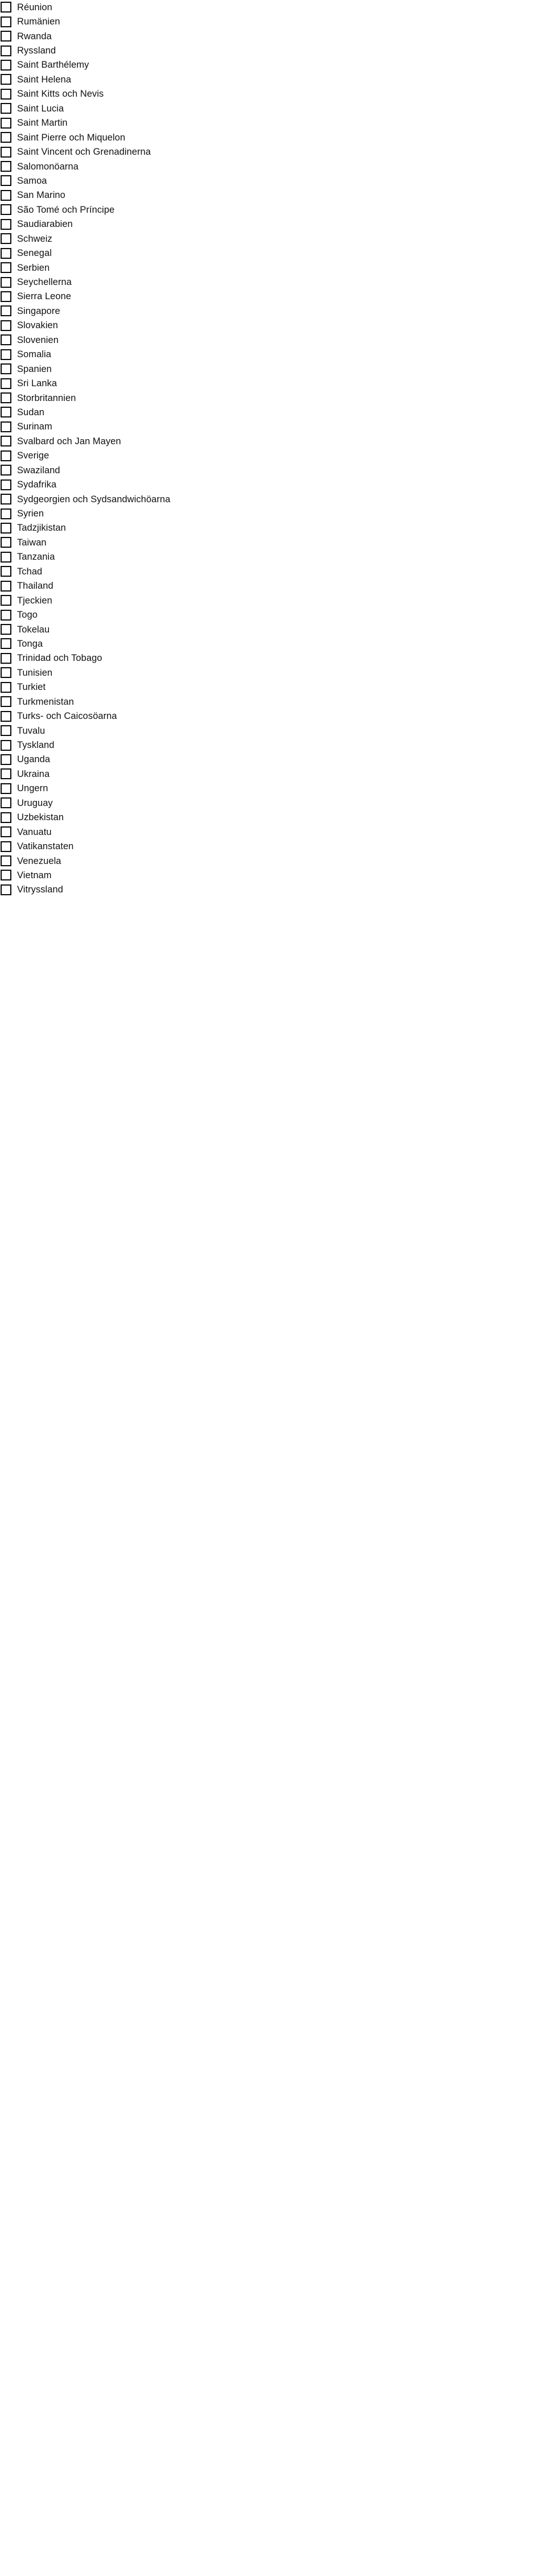 The height and width of the screenshot is (2576, 546). I want to click on list-item: Ryssland, so click(273, 50).